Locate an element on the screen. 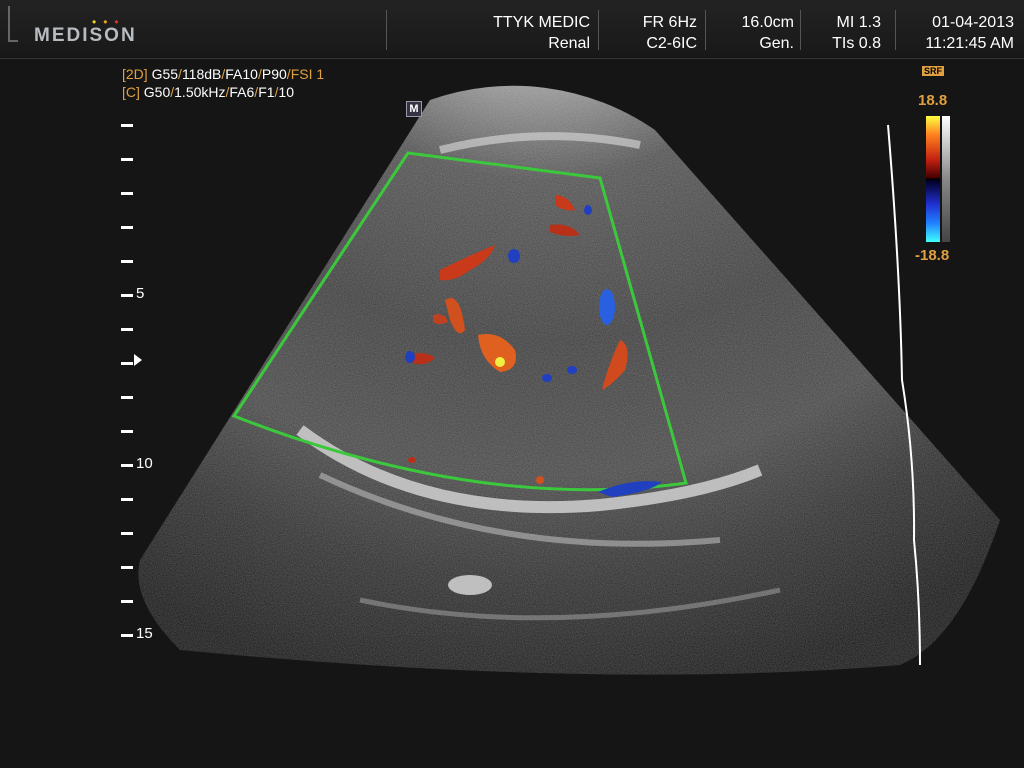  bright-echo is located at coordinates (470, 585).